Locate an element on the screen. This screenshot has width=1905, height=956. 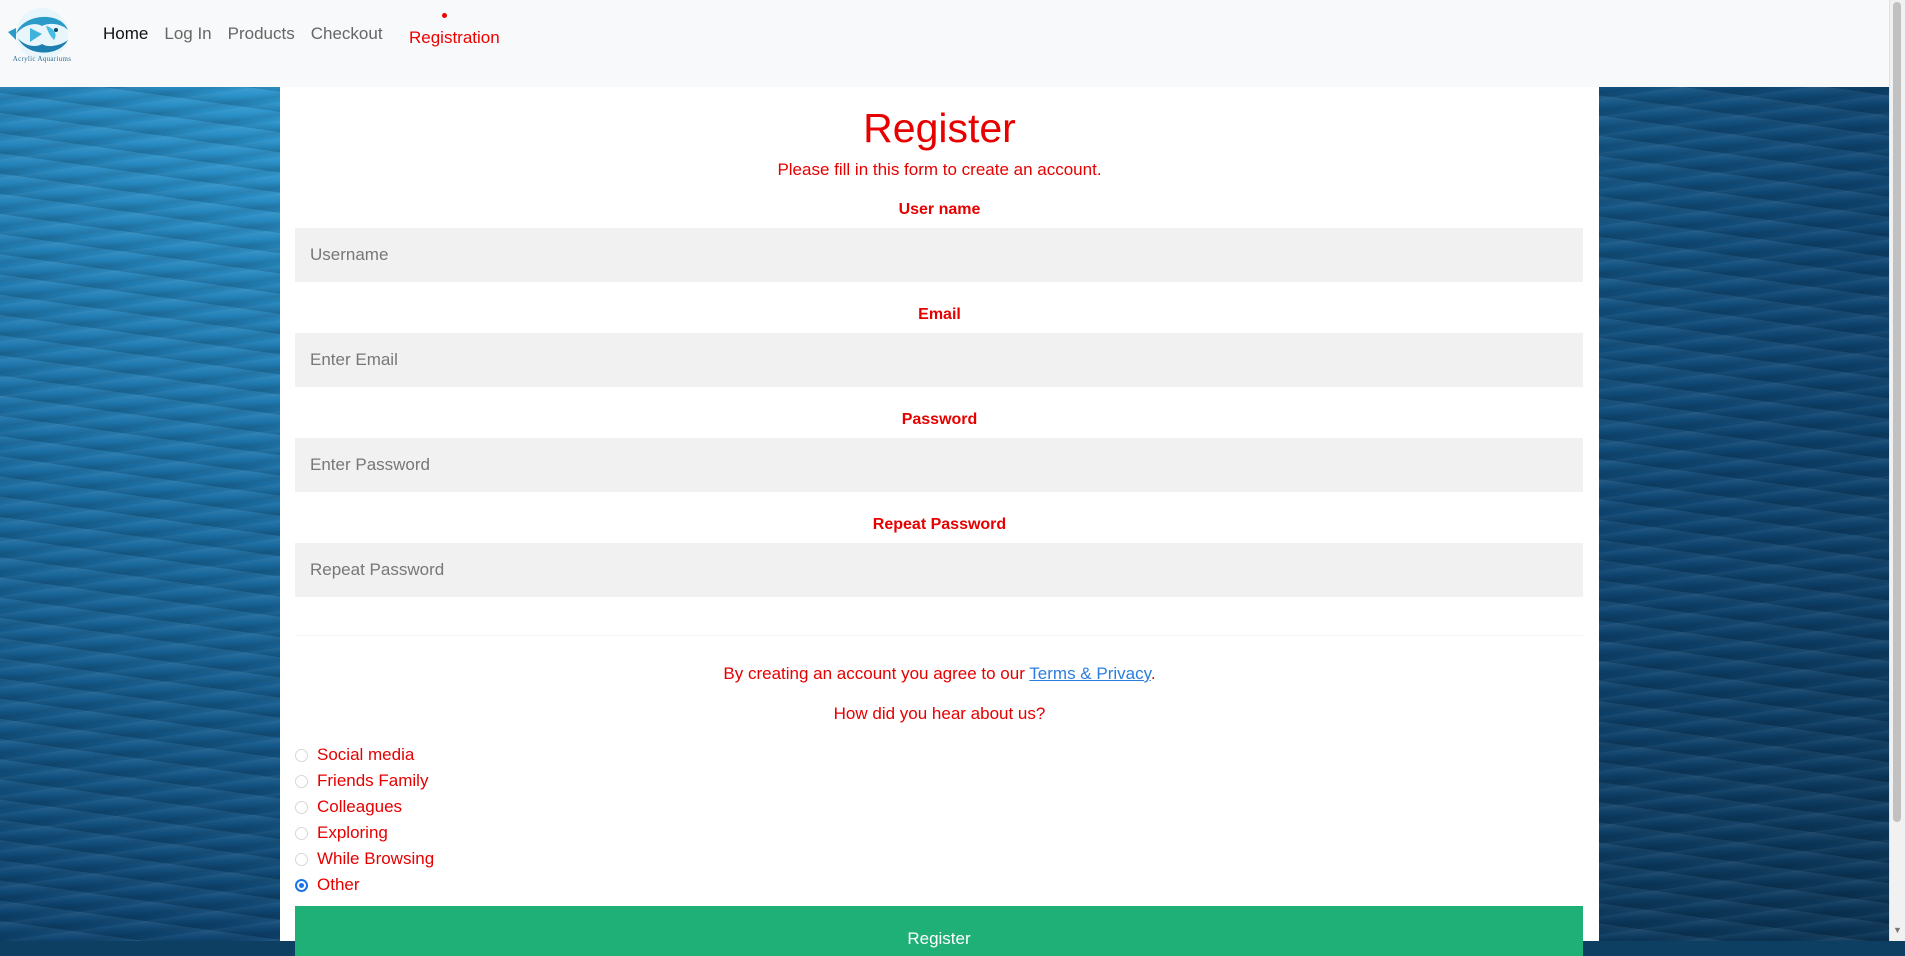
option-label: While Browsing is located at coordinates (376, 858).